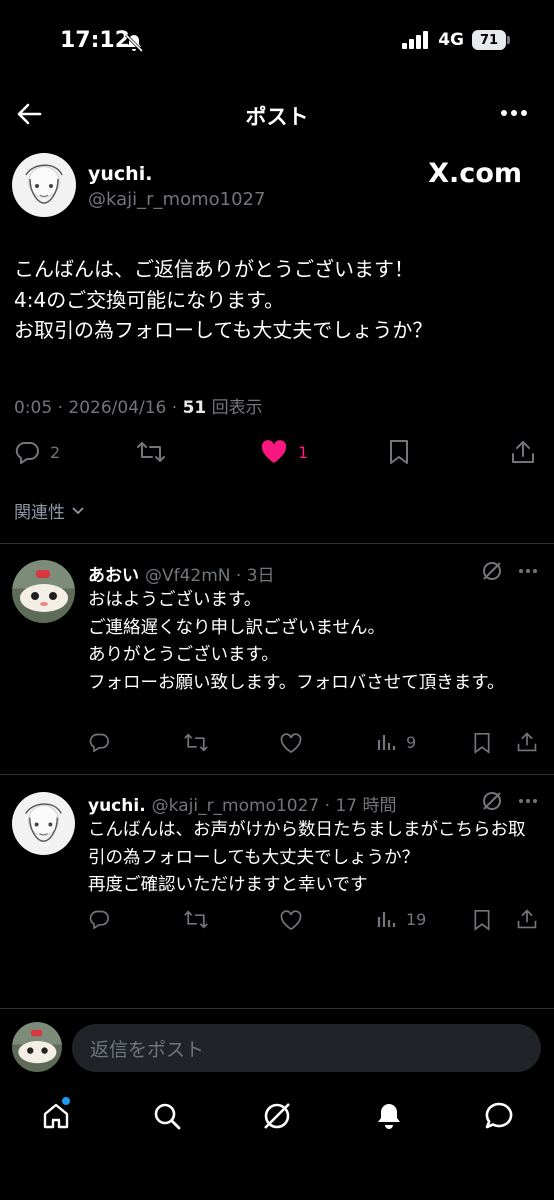  Describe the element at coordinates (39, 513) in the screenshot. I see `sort-label: 関連性` at that location.